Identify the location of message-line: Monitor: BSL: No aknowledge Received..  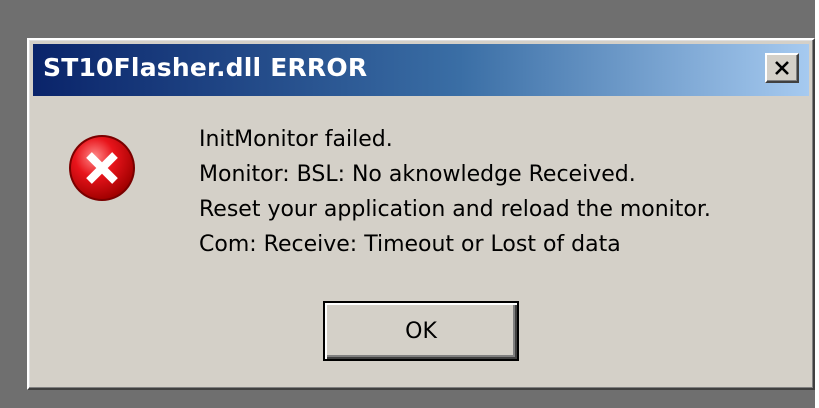
(417, 174).